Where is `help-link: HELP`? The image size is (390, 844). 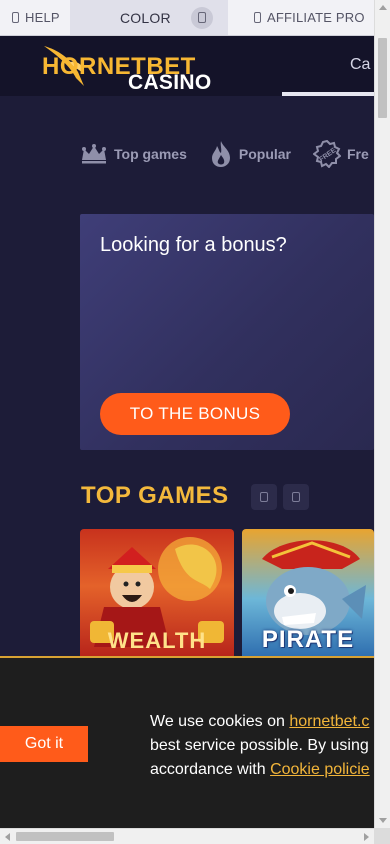 help-link: HELP is located at coordinates (35, 17).